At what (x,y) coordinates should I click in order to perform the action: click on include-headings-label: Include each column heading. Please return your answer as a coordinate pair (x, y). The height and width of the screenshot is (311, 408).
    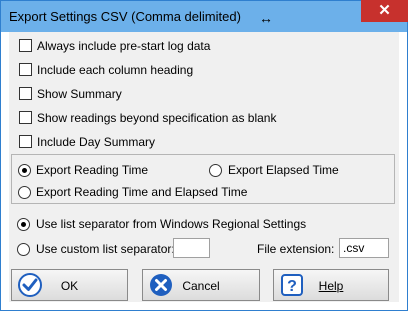
    Looking at the image, I should click on (115, 70).